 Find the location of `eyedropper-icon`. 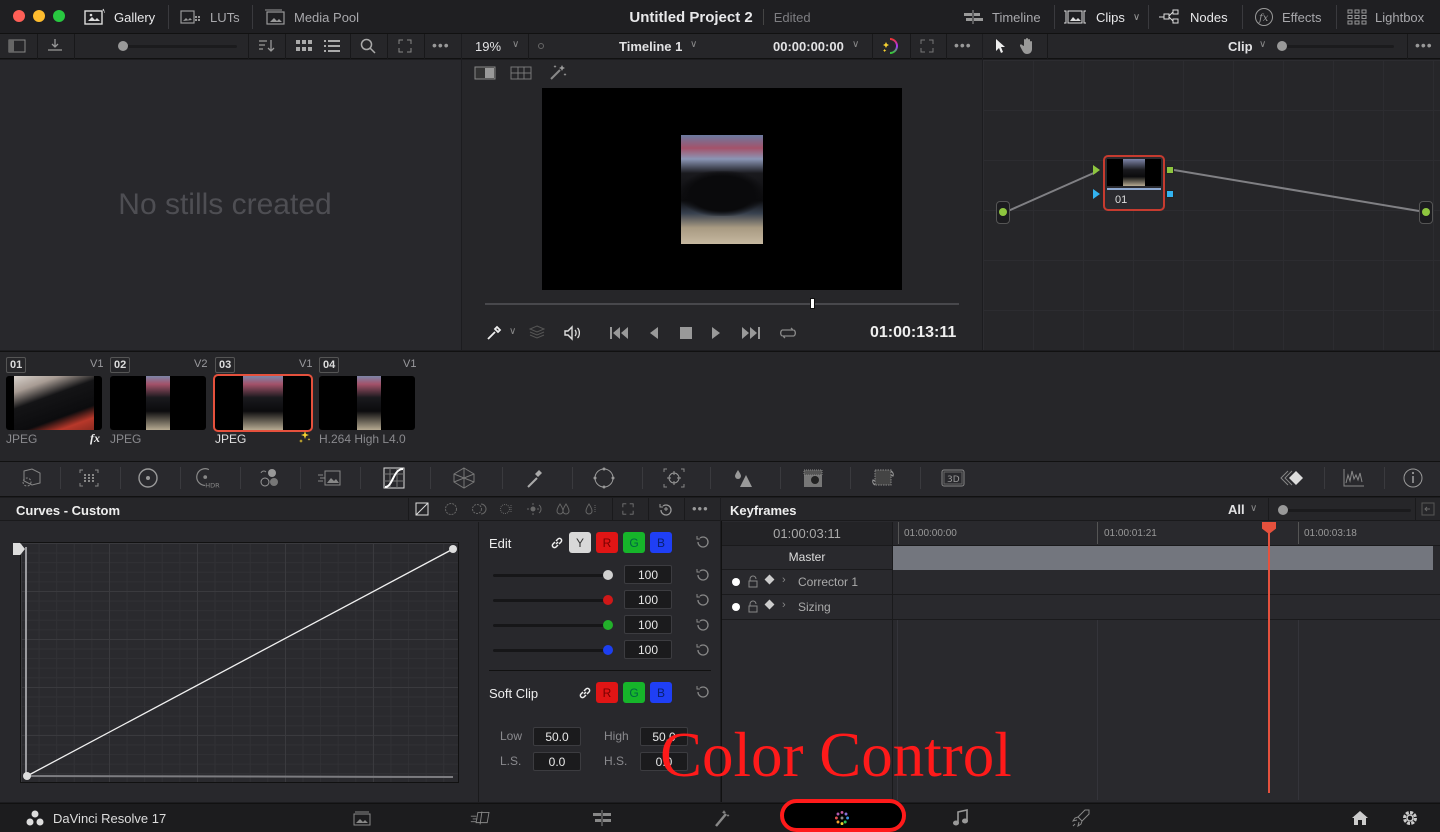

eyedropper-icon is located at coordinates (494, 333).